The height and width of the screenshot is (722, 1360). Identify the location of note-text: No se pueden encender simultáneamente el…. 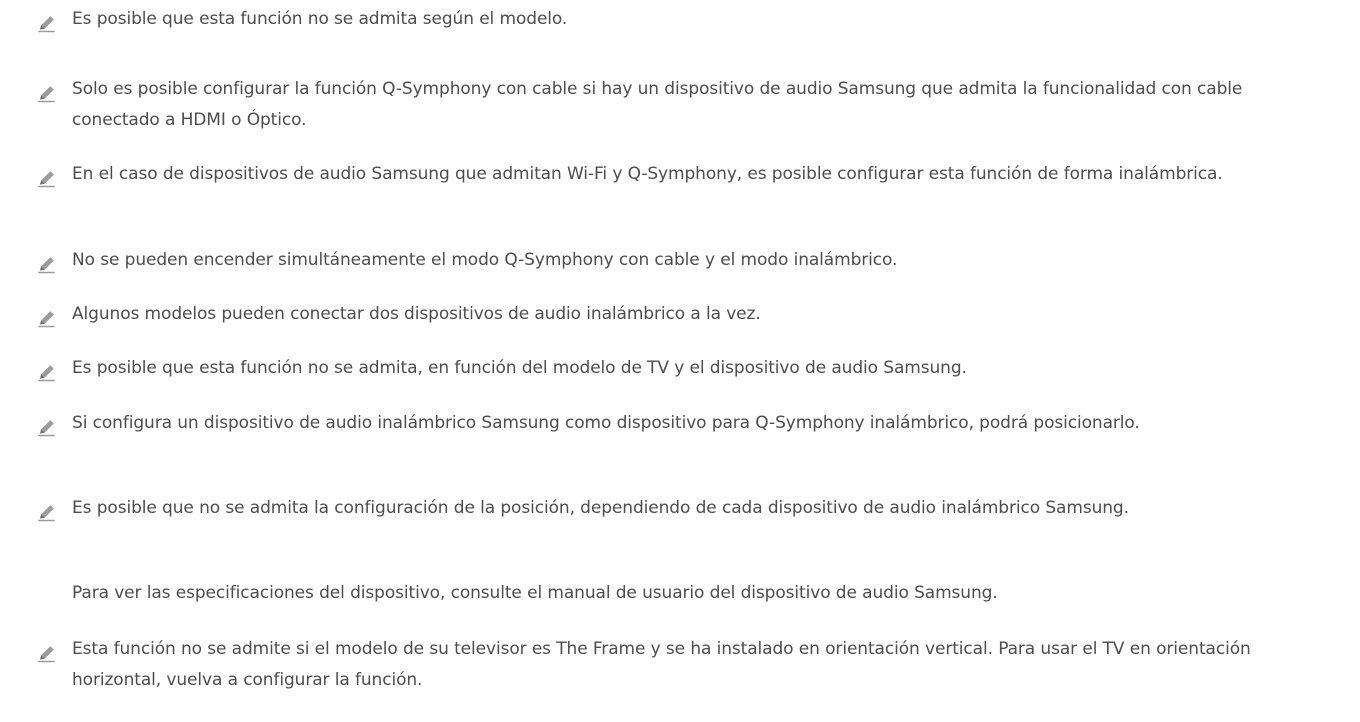
(485, 260).